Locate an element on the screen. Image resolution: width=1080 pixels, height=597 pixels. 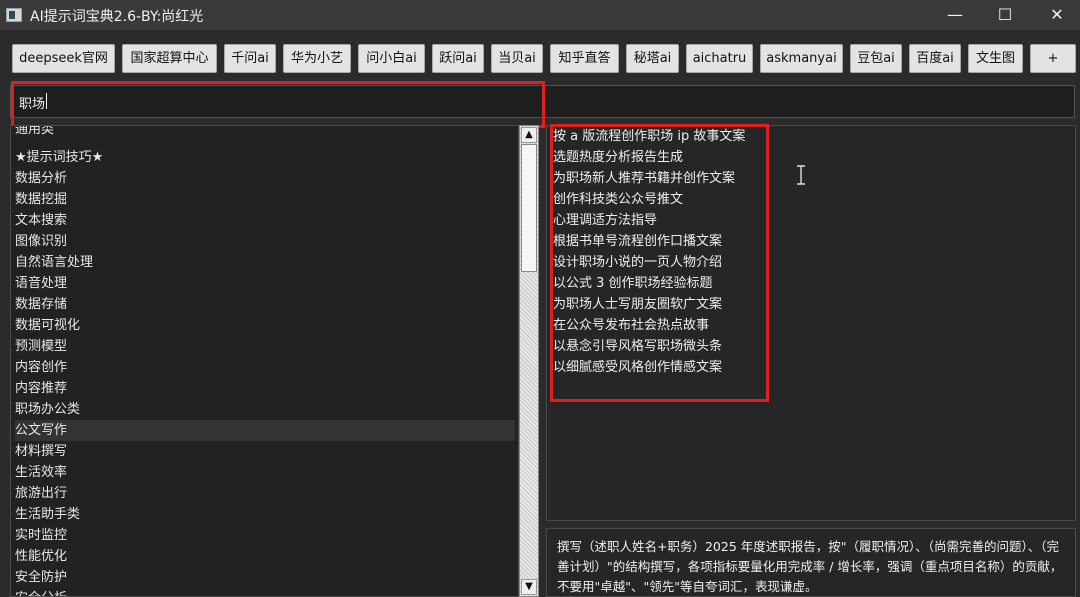
category-item: 数据可视化 is located at coordinates (265, 325).